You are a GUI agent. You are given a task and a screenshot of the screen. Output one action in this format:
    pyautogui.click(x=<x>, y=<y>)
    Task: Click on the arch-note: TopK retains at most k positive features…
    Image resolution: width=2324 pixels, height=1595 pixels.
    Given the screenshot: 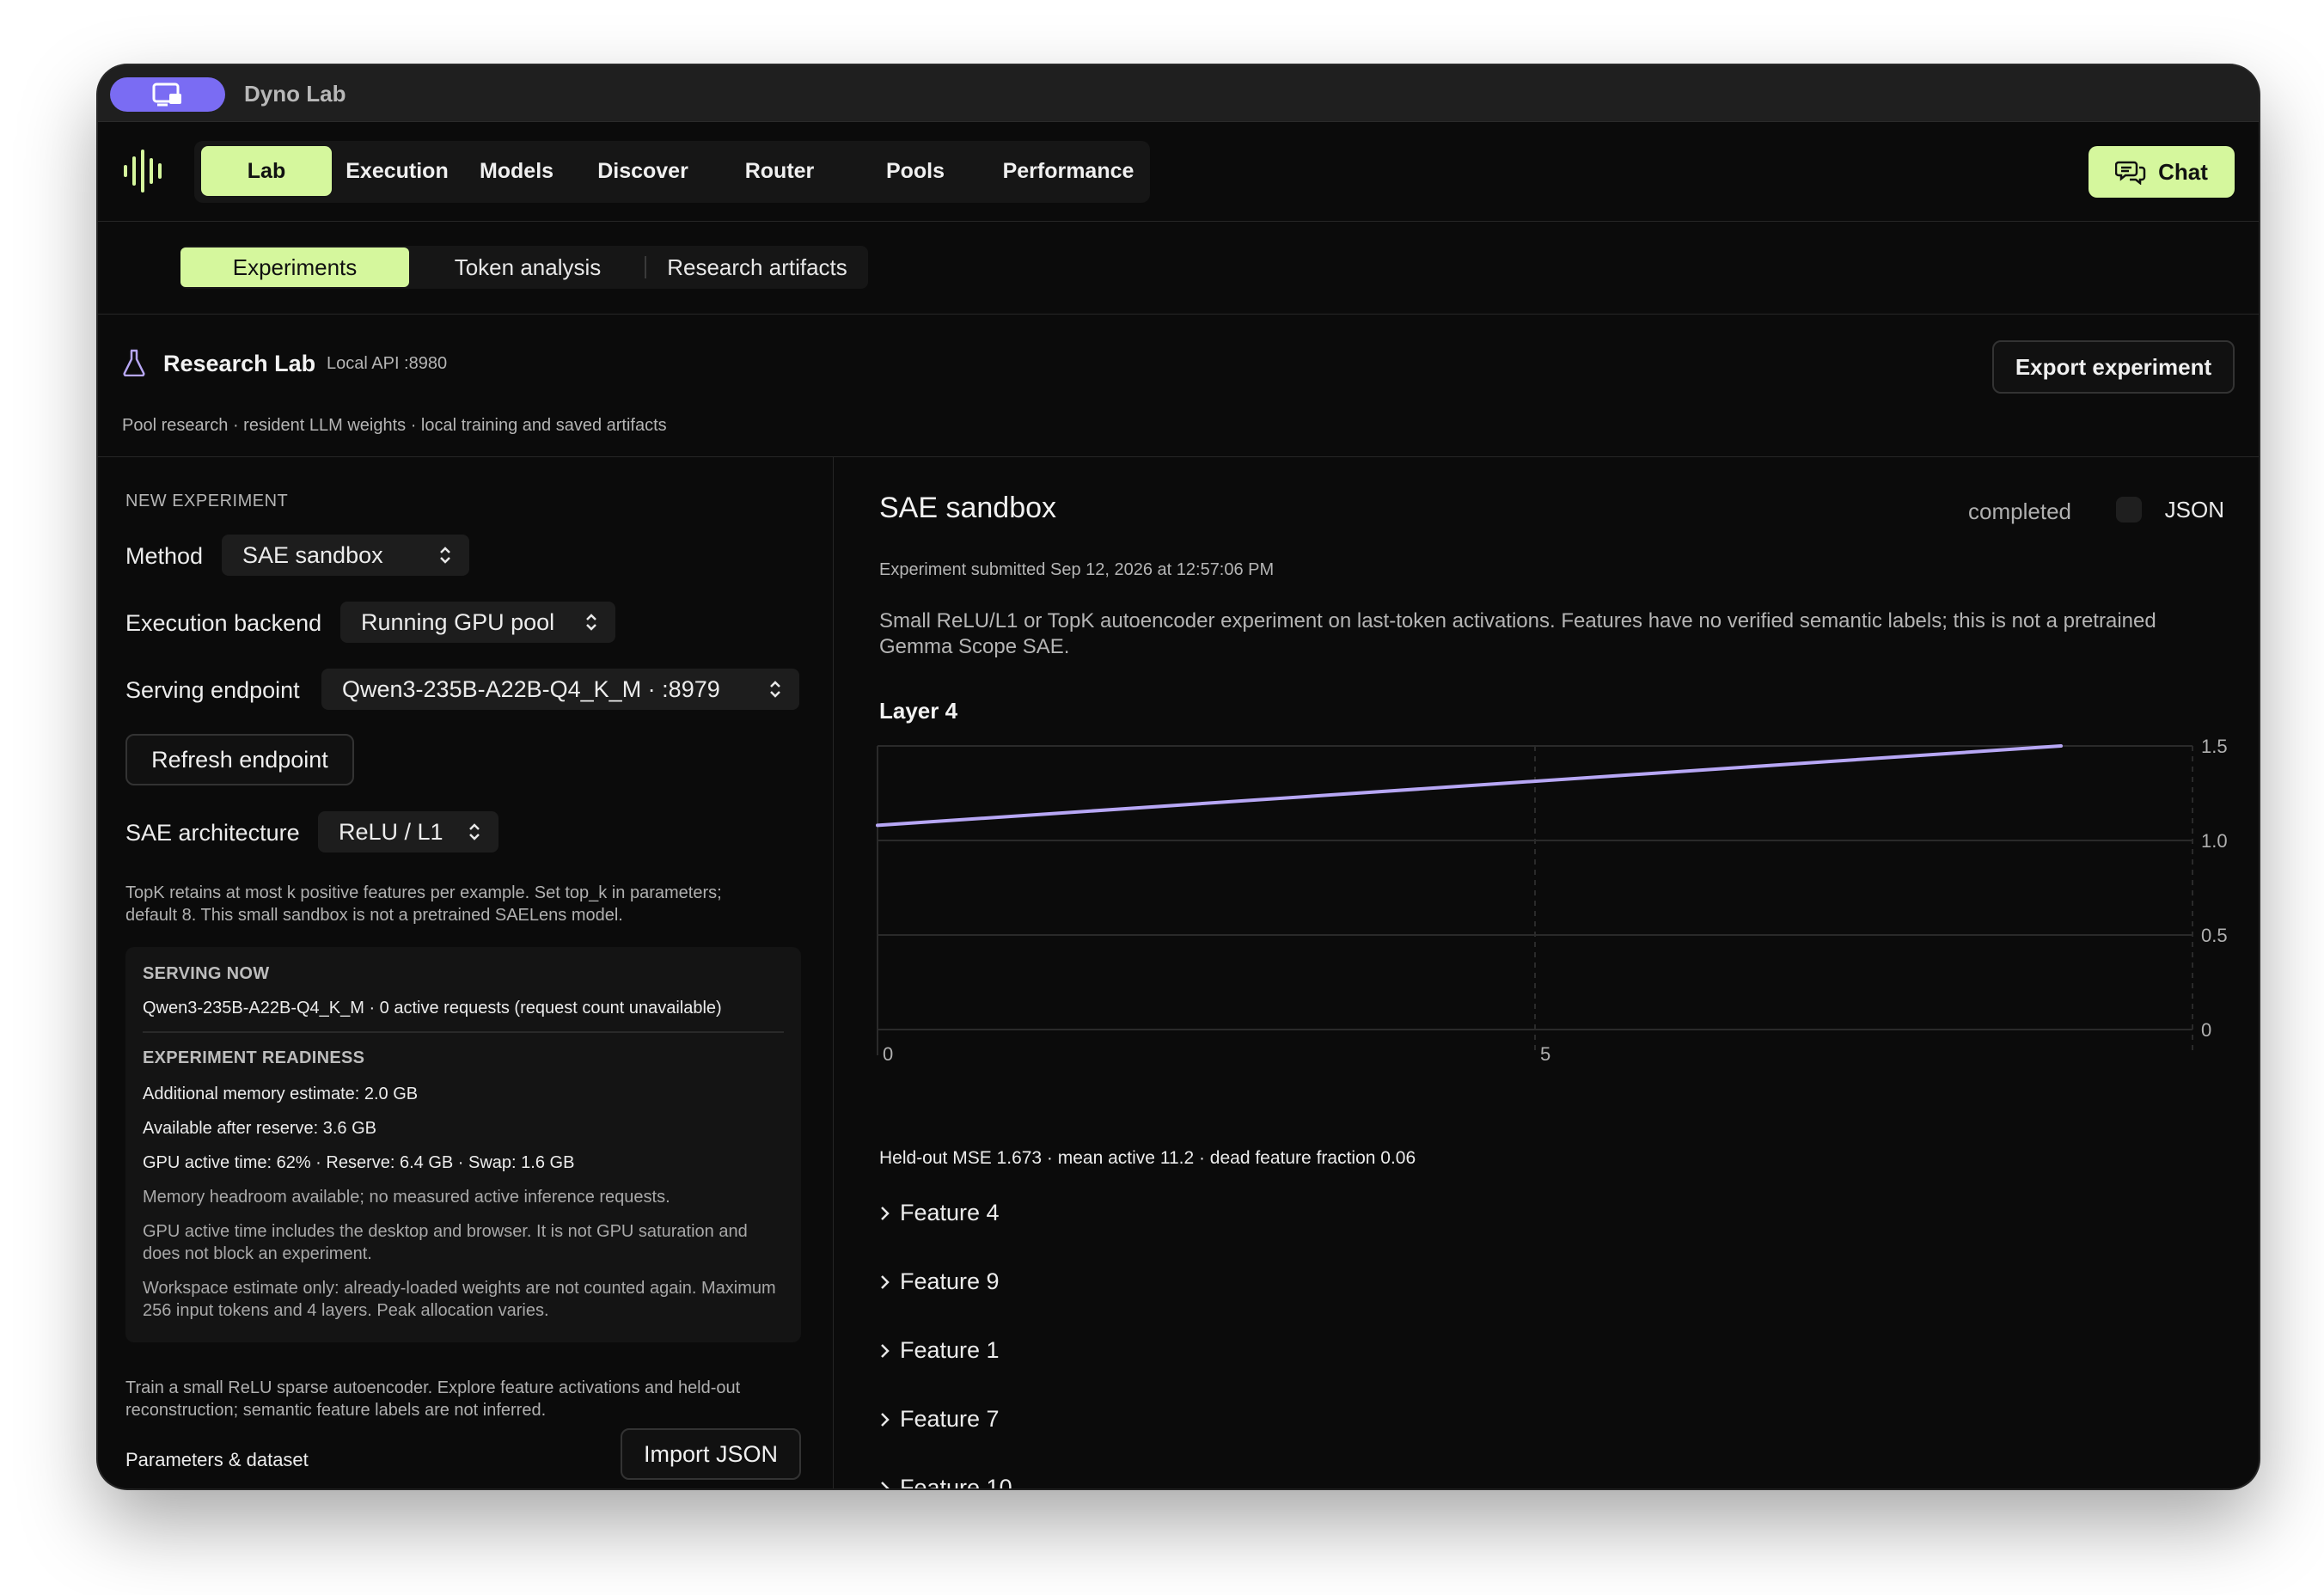 What is the action you would take?
    pyautogui.click(x=469, y=904)
    